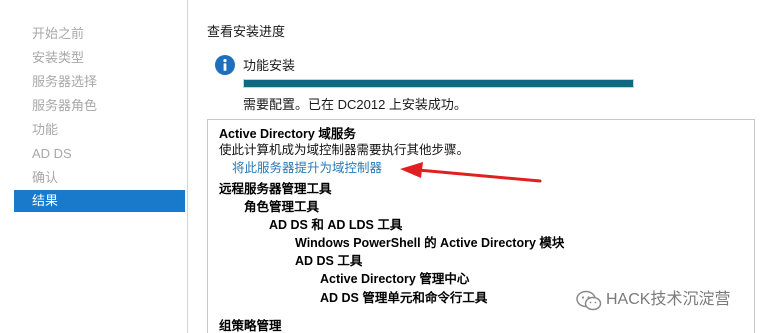 Image resolution: width=774 pixels, height=333 pixels. Describe the element at coordinates (99, 201) in the screenshot. I see `sidebar-item-results: 结果` at that location.